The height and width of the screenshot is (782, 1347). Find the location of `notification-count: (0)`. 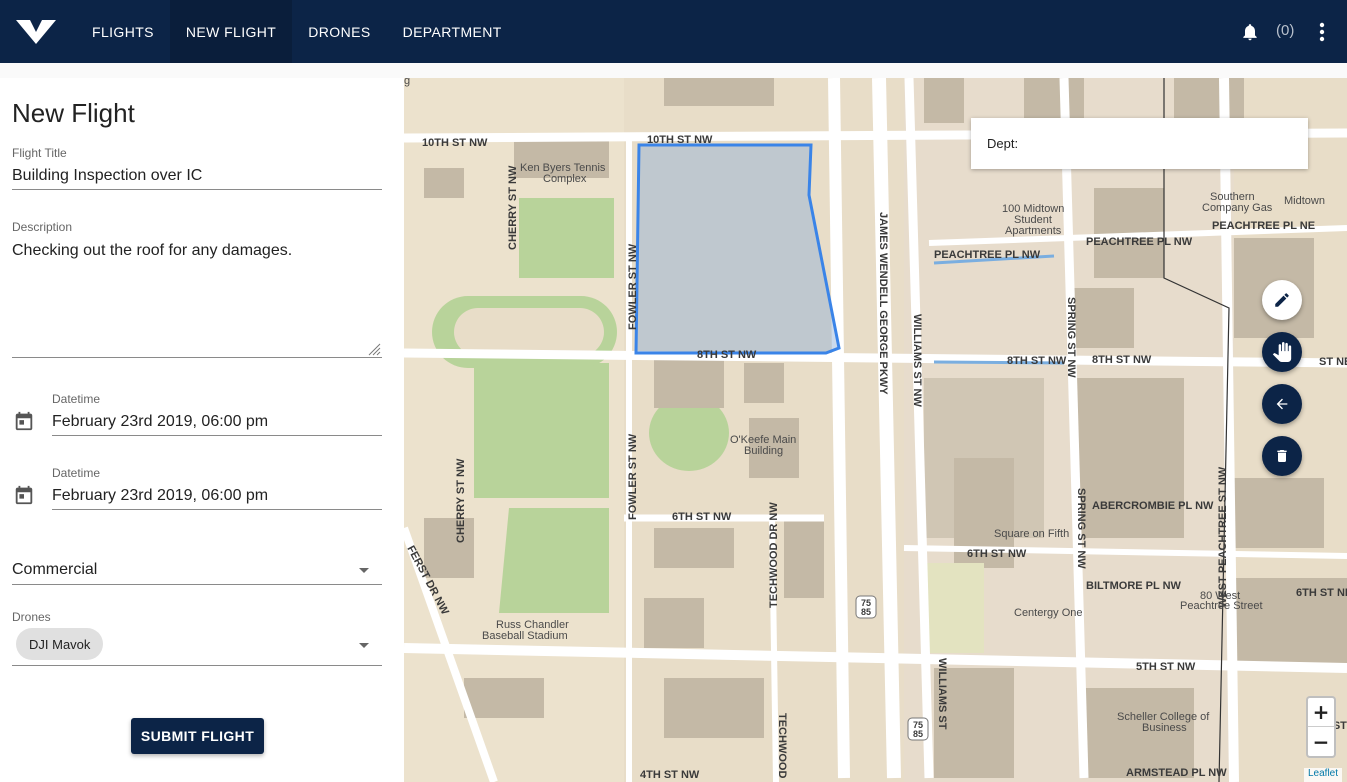

notification-count: (0) is located at coordinates (1285, 30).